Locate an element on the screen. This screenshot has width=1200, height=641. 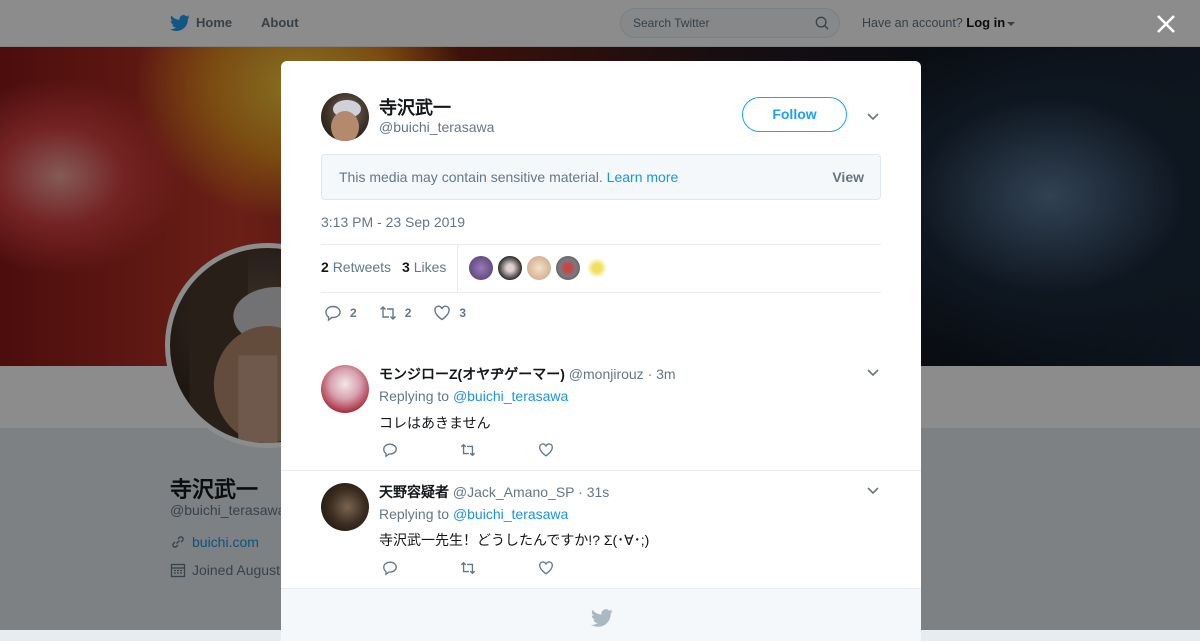
author-avatar is located at coordinates (345, 117).